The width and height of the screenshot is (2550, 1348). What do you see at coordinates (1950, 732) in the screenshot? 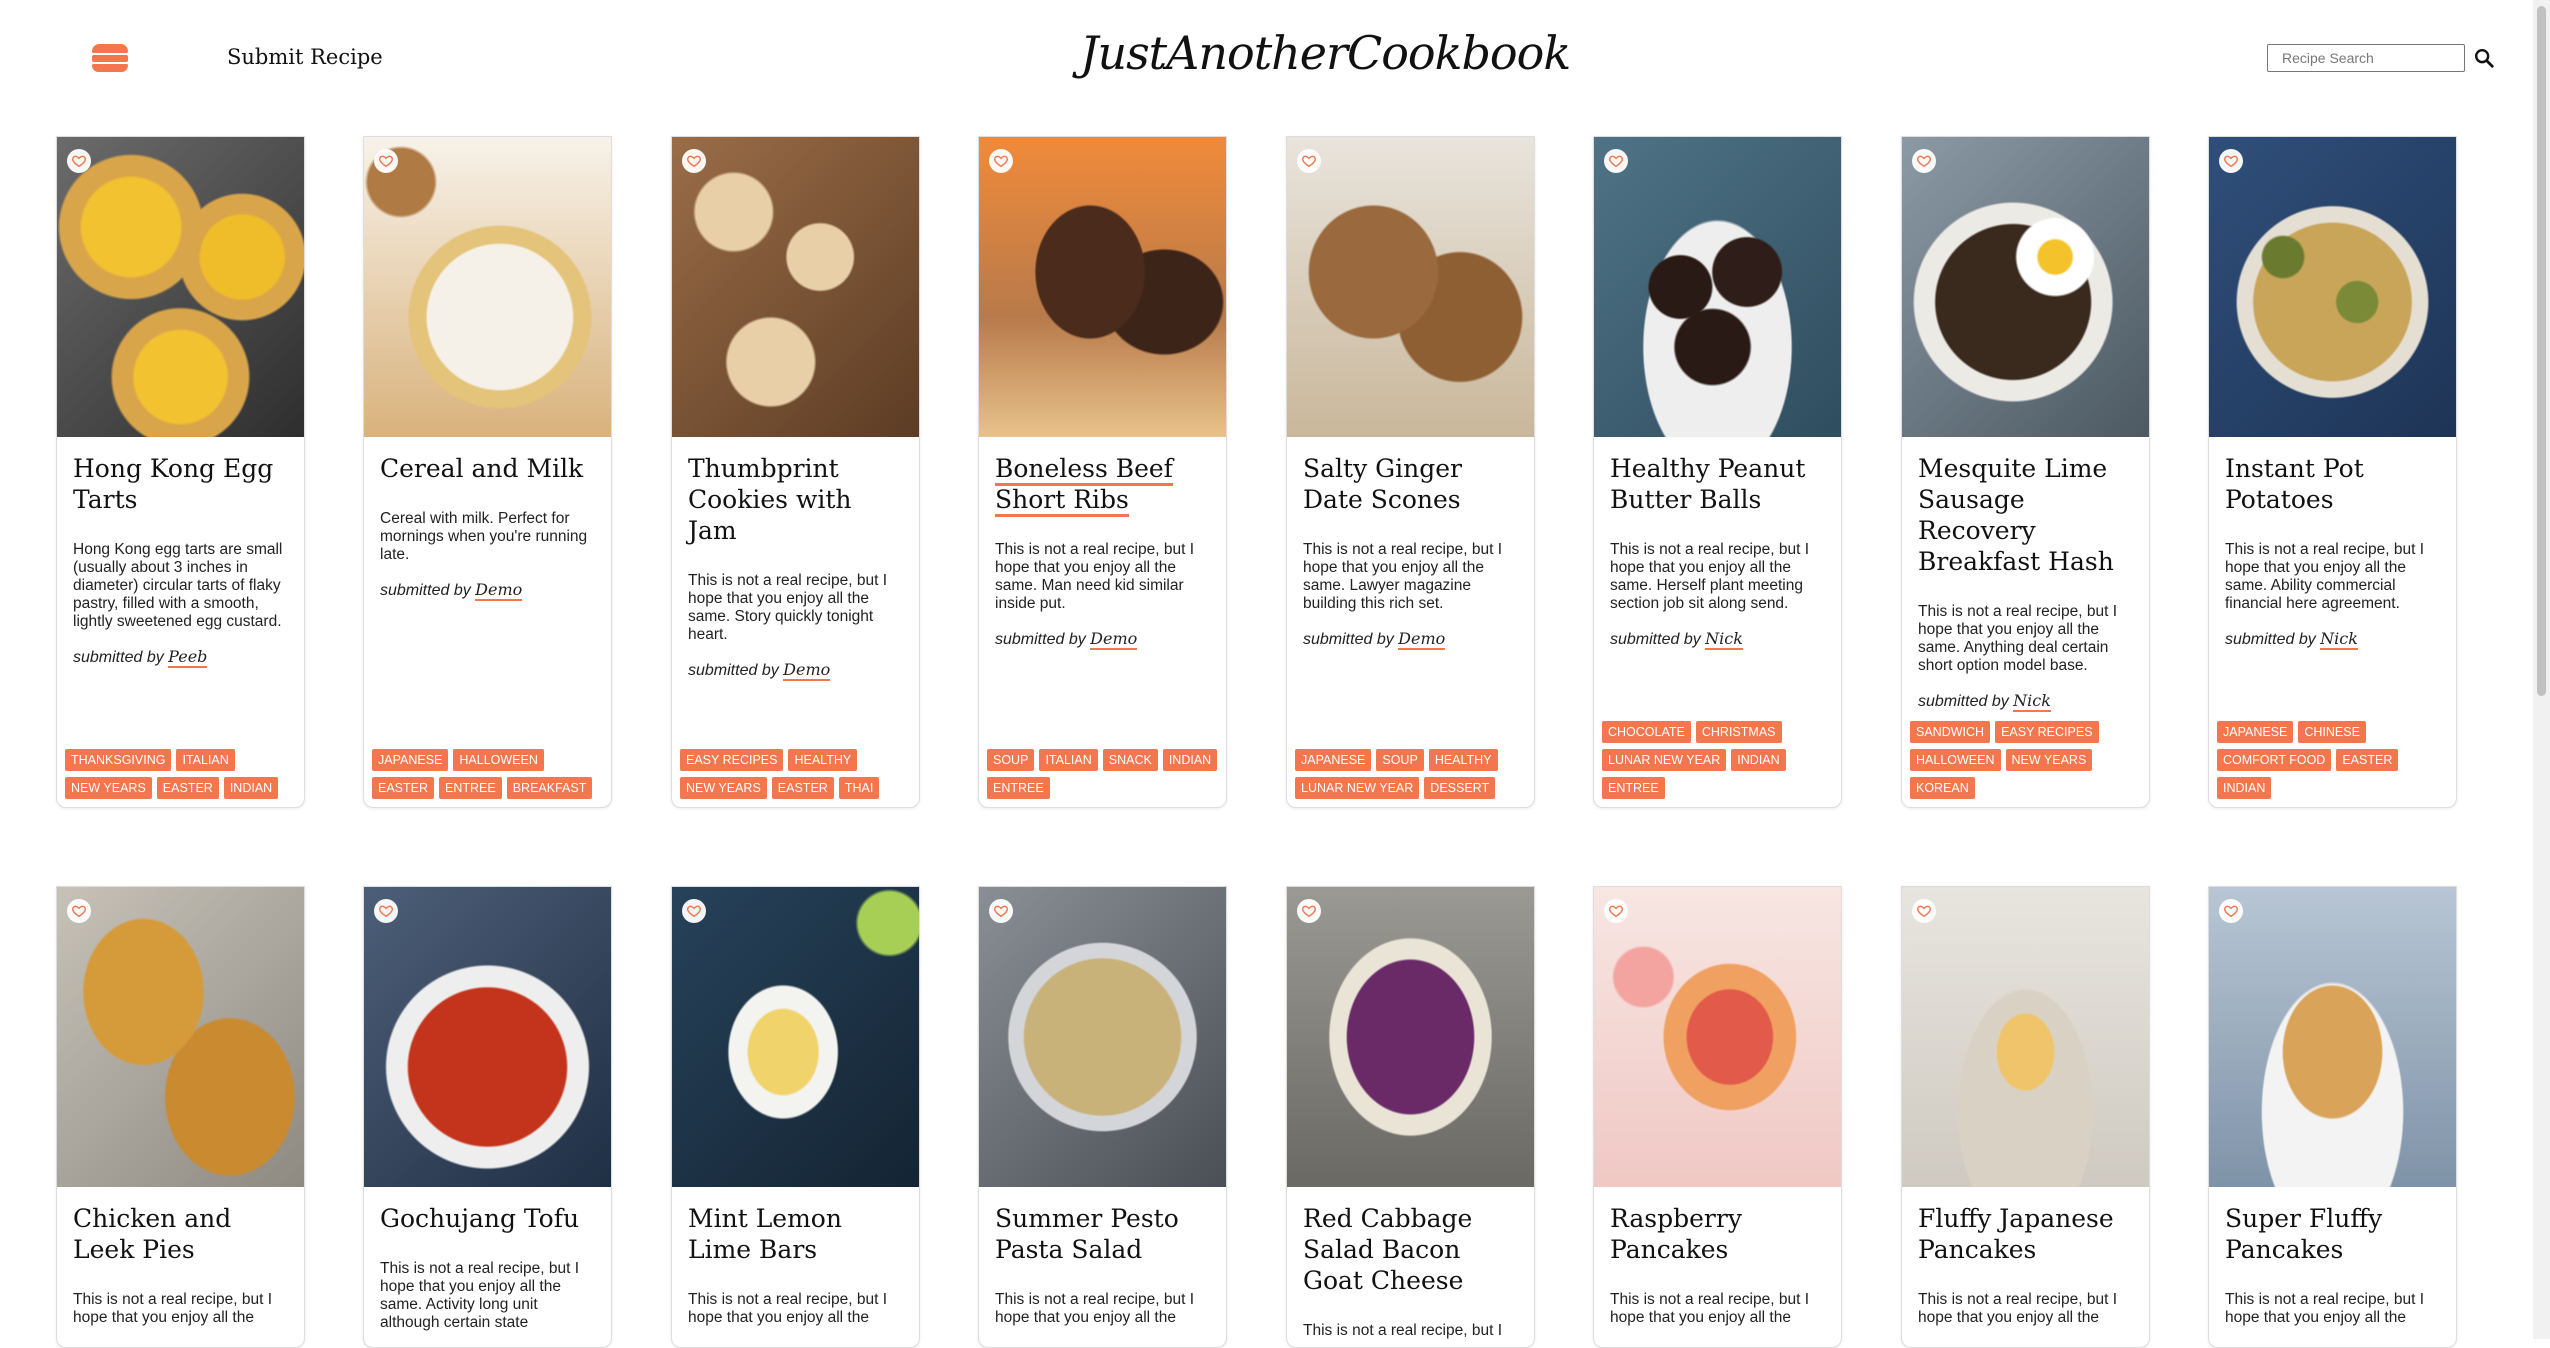
I see `recipe-tag: Sandwich` at bounding box center [1950, 732].